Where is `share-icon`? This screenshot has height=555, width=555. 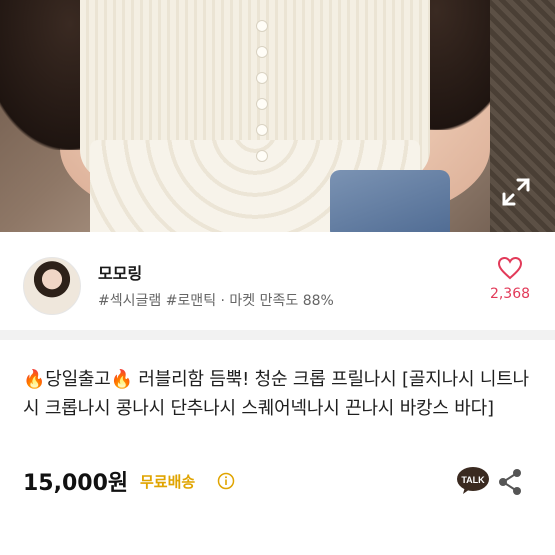 share-icon is located at coordinates (510, 482).